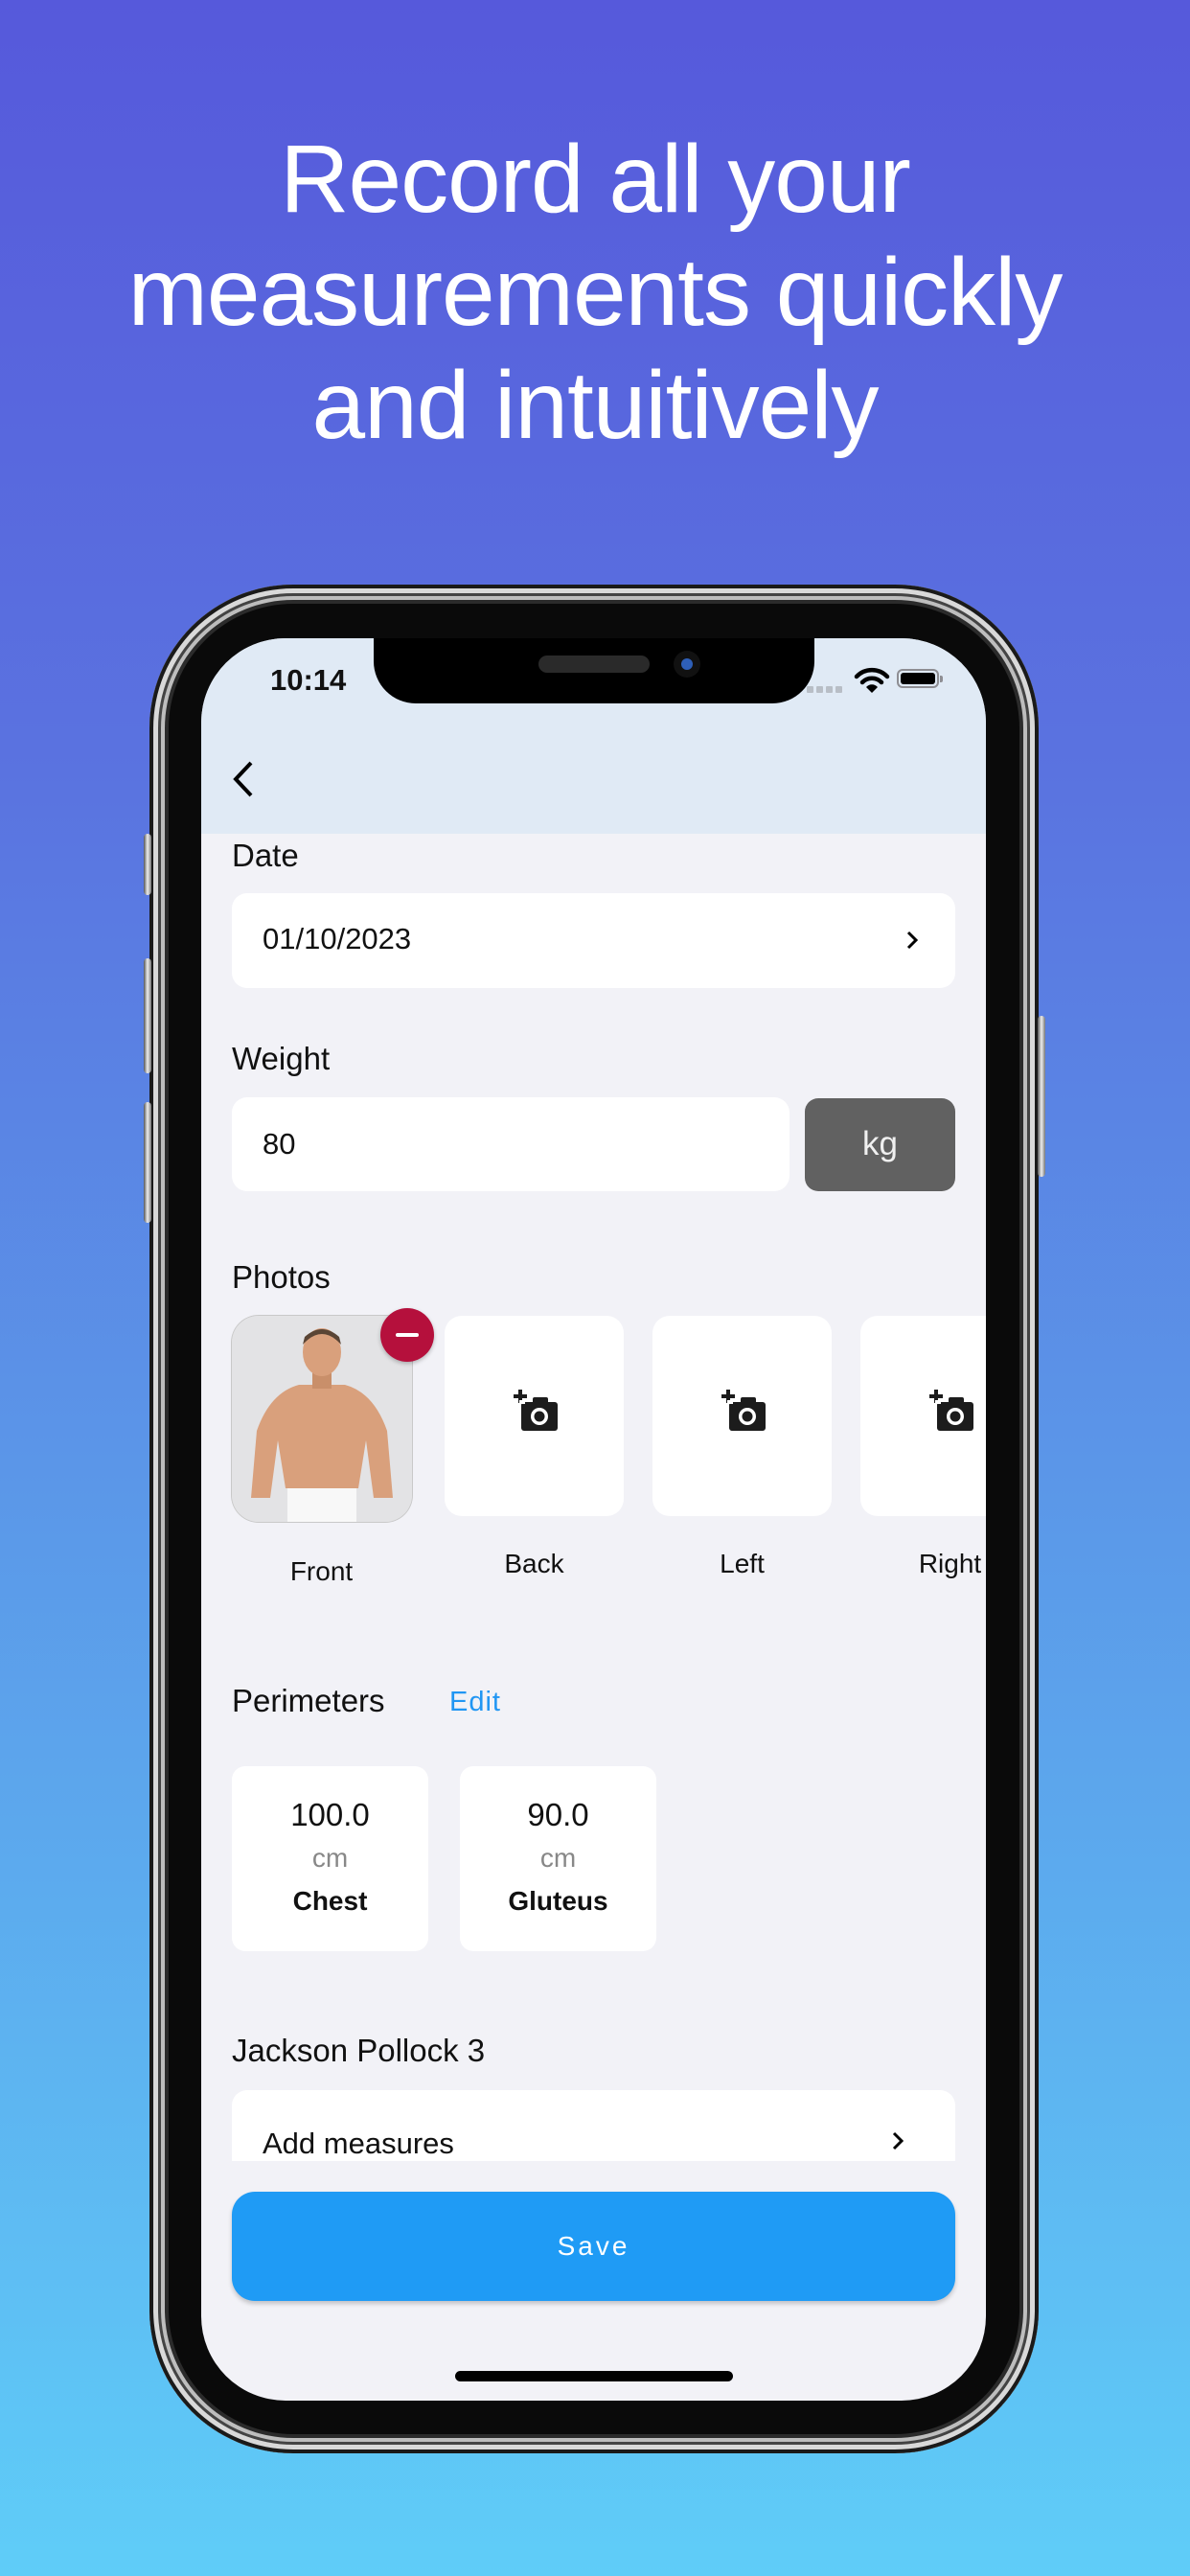  Describe the element at coordinates (593, 2125) in the screenshot. I see `add-measures-row: Add measures` at that location.